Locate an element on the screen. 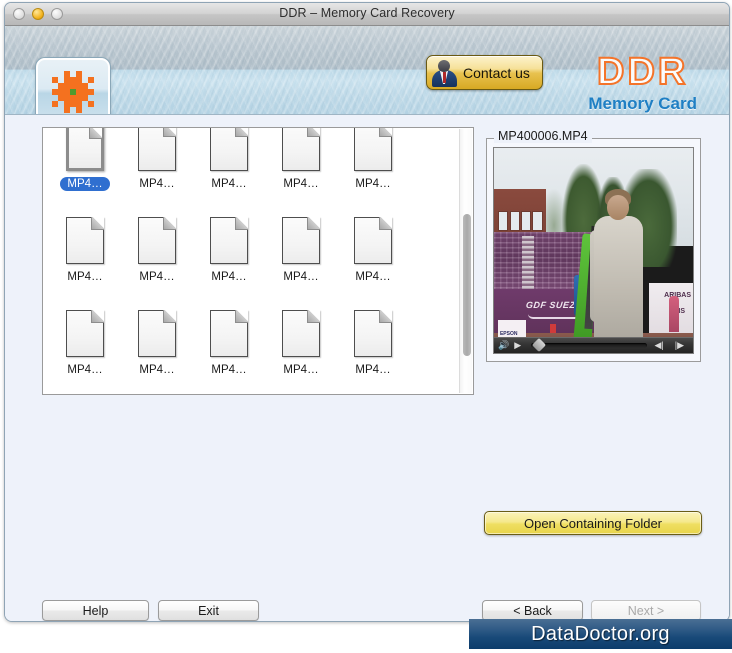  user-avatar-icon is located at coordinates (444, 72).